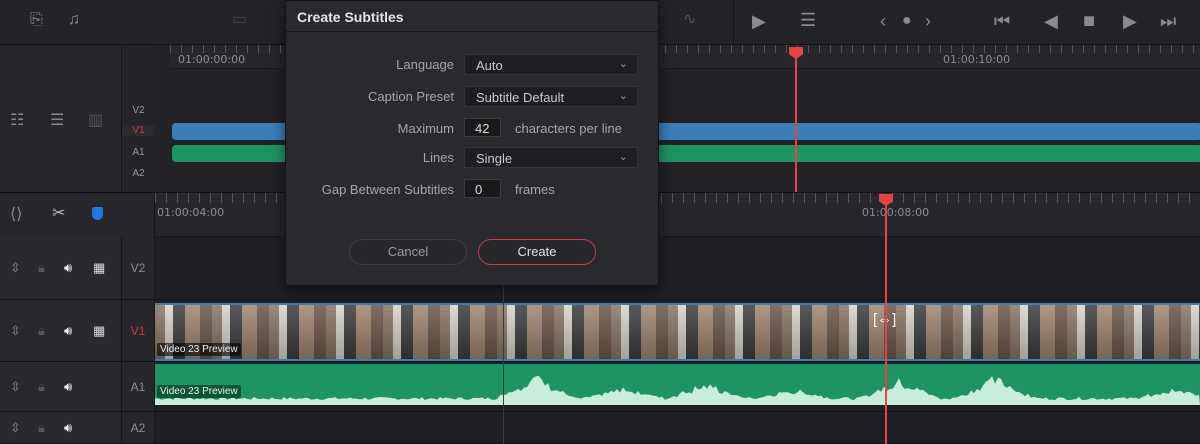 Image resolution: width=1200 pixels, height=444 pixels. I want to click on track-v1: ⇳ 🔒︎ 🔊︎ ▦ V1 Video 23 Preview [⇔], so click(600, 331).